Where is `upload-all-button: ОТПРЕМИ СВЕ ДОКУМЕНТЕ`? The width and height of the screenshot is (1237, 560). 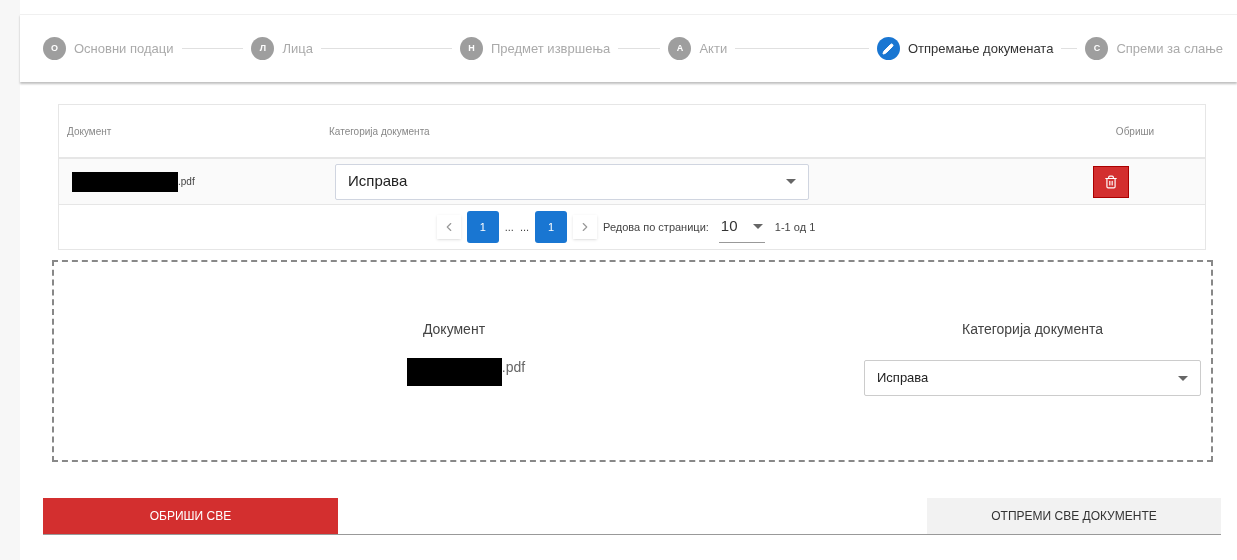 upload-all-button: ОТПРЕМИ СВЕ ДОКУМЕНТЕ is located at coordinates (1074, 516).